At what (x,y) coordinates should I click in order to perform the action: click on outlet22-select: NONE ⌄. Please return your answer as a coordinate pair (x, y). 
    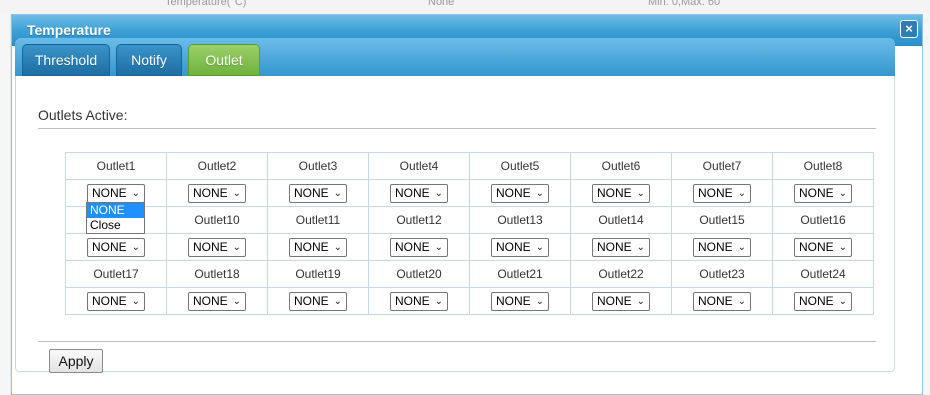
    Looking at the image, I should click on (621, 301).